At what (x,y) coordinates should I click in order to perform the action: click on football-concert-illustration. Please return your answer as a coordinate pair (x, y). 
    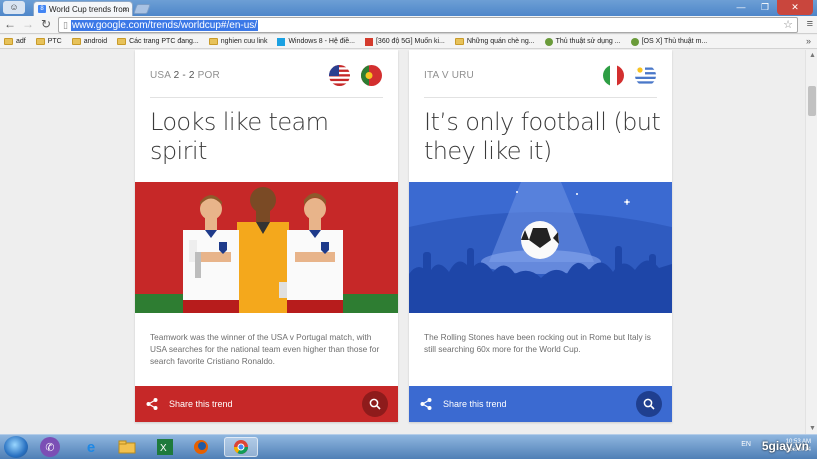
    Looking at the image, I should click on (540, 247).